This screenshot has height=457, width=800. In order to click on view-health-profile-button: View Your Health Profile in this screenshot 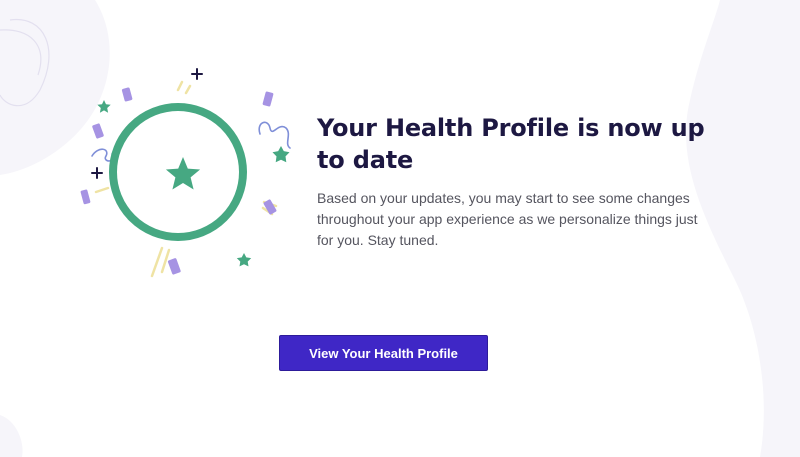, I will do `click(383, 353)`.